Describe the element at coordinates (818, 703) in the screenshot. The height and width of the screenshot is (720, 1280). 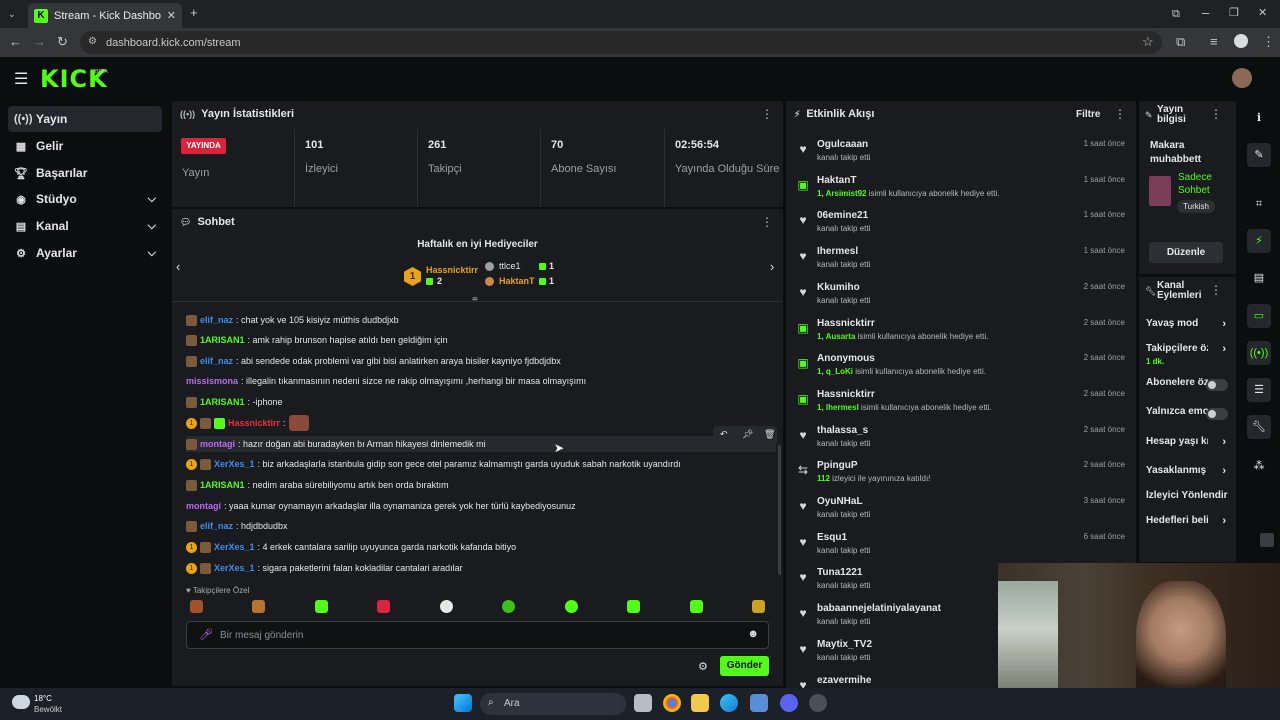
I see `app-icon` at that location.